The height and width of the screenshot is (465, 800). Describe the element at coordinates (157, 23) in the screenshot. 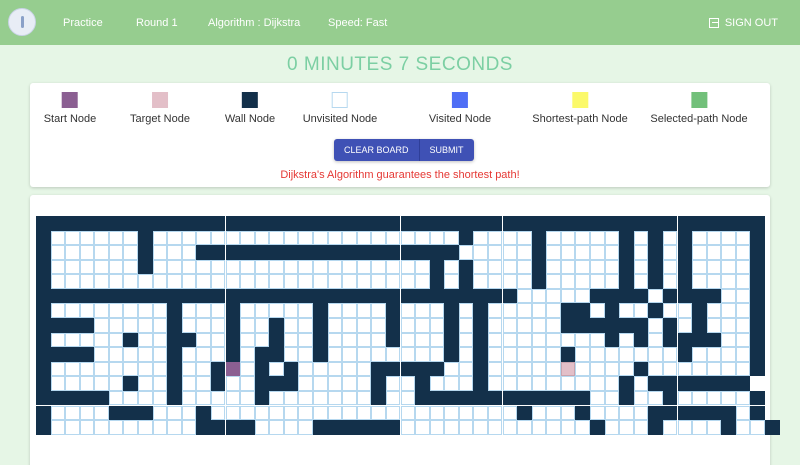

I see `nav-round: Round 1` at that location.